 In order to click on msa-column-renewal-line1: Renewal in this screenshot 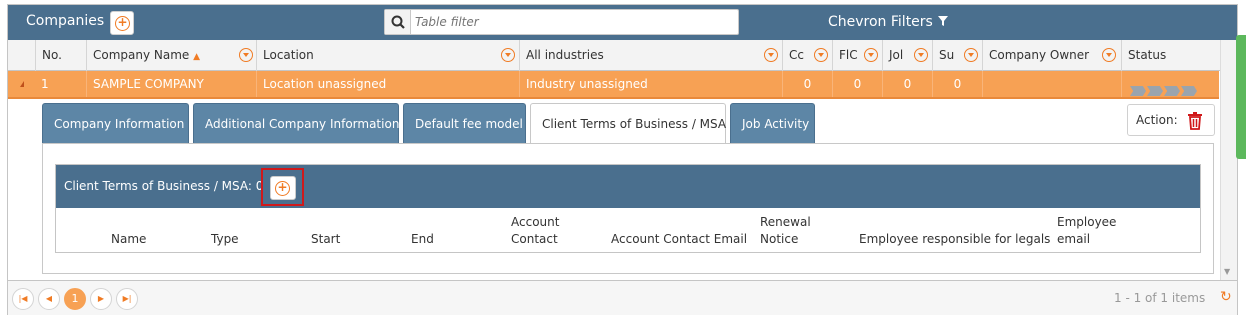, I will do `click(785, 222)`.